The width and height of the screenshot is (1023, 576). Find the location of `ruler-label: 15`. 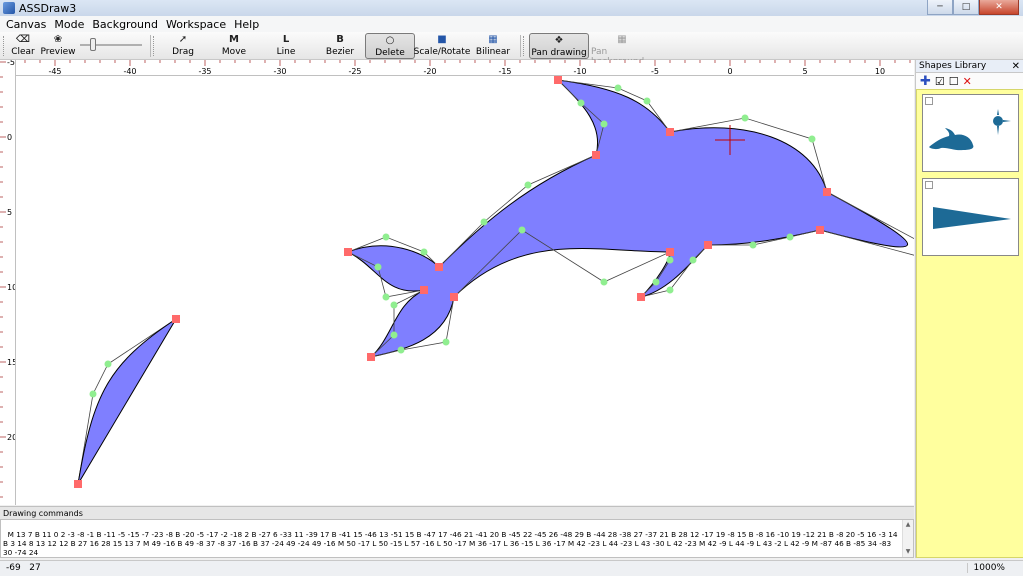

ruler-label: 15 is located at coordinates (11, 362).